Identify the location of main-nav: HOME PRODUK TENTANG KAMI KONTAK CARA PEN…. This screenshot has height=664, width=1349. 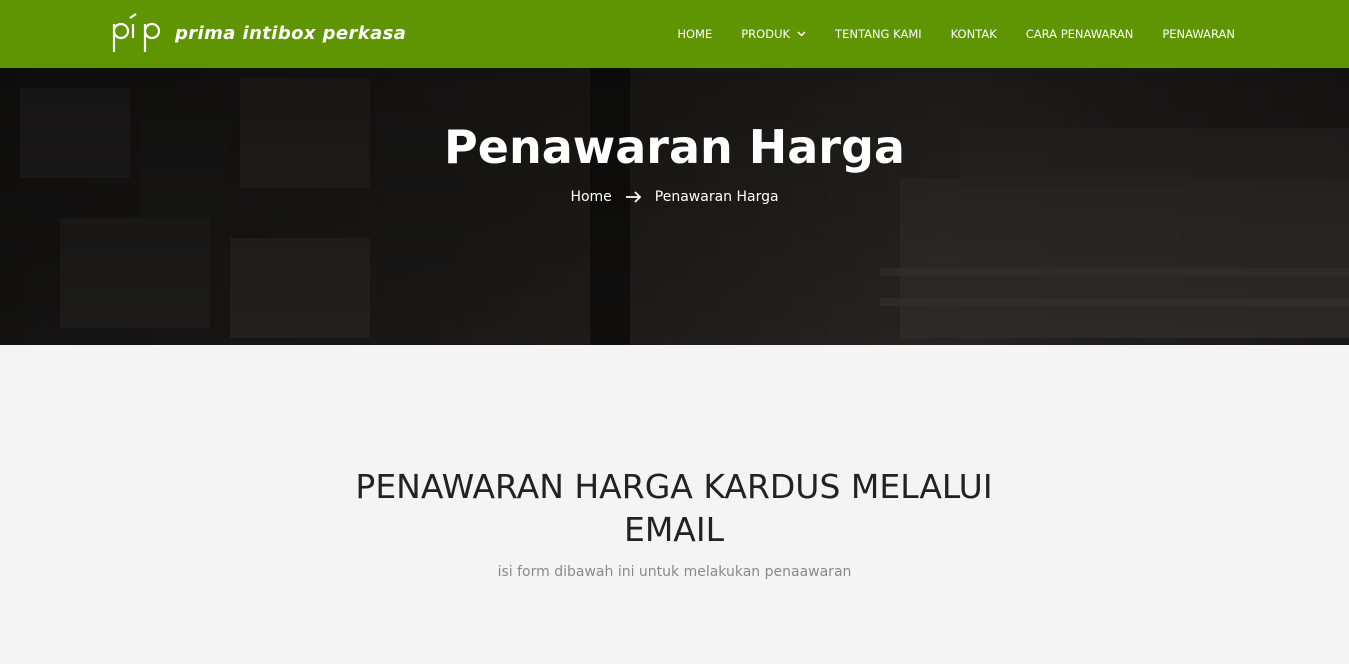
(956, 34).